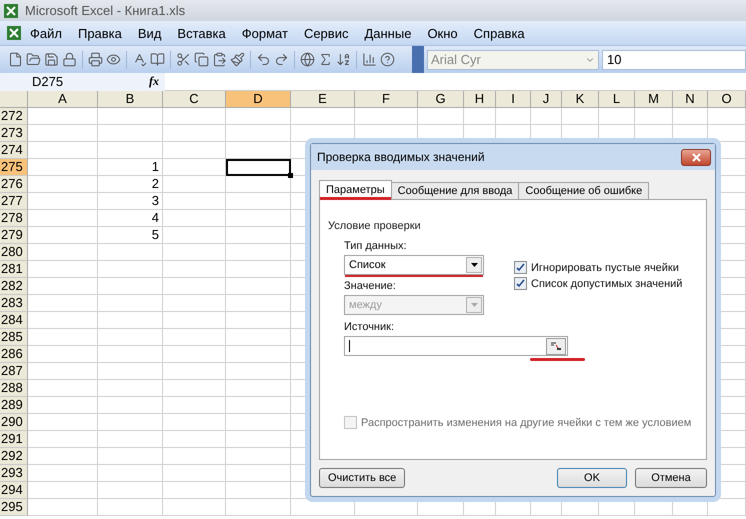 The height and width of the screenshot is (519, 746). What do you see at coordinates (201, 33) in the screenshot?
I see `menu-item: Вставка` at bounding box center [201, 33].